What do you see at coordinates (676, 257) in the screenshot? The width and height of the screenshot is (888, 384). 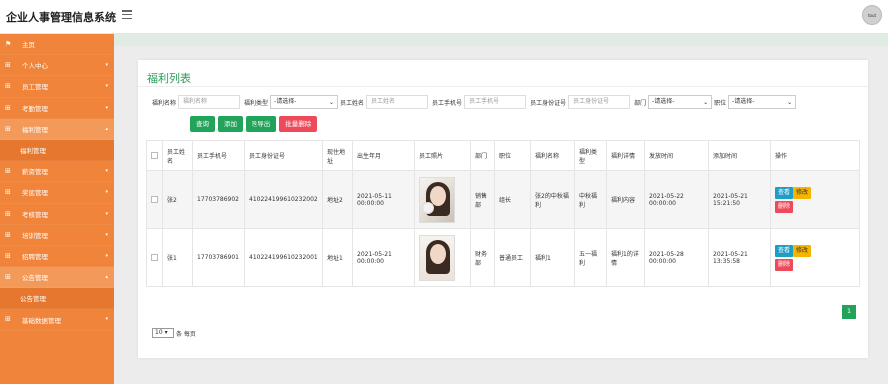 I see `cell-issue-time: 2021-05-28 00:00:00` at bounding box center [676, 257].